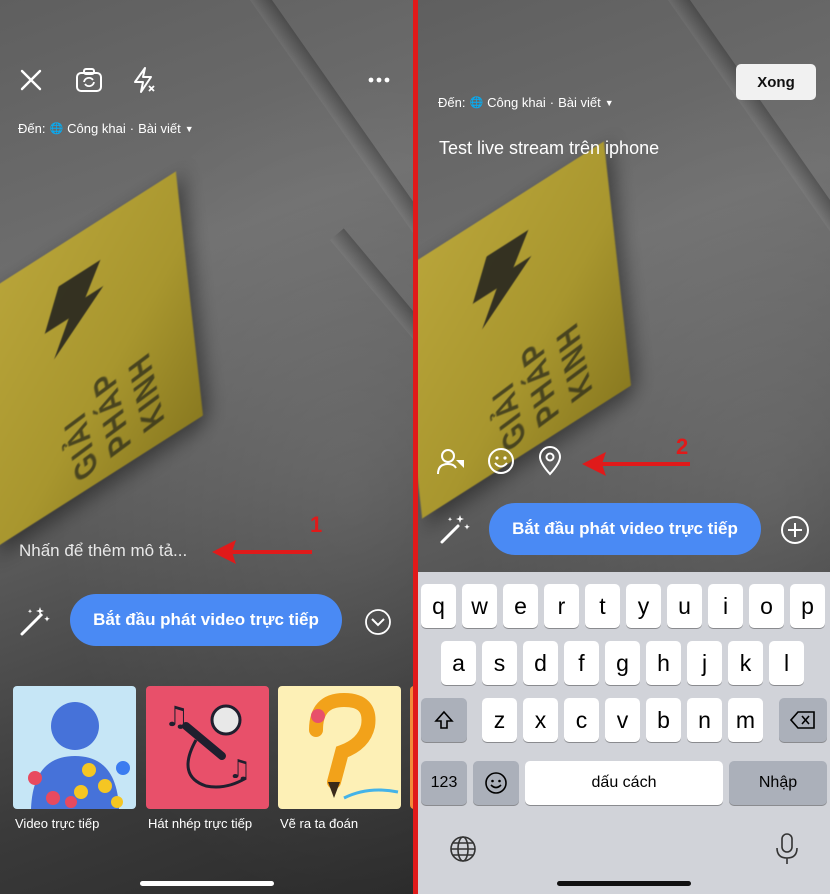 This screenshot has height=894, width=830. I want to click on key-o: o, so click(766, 606).